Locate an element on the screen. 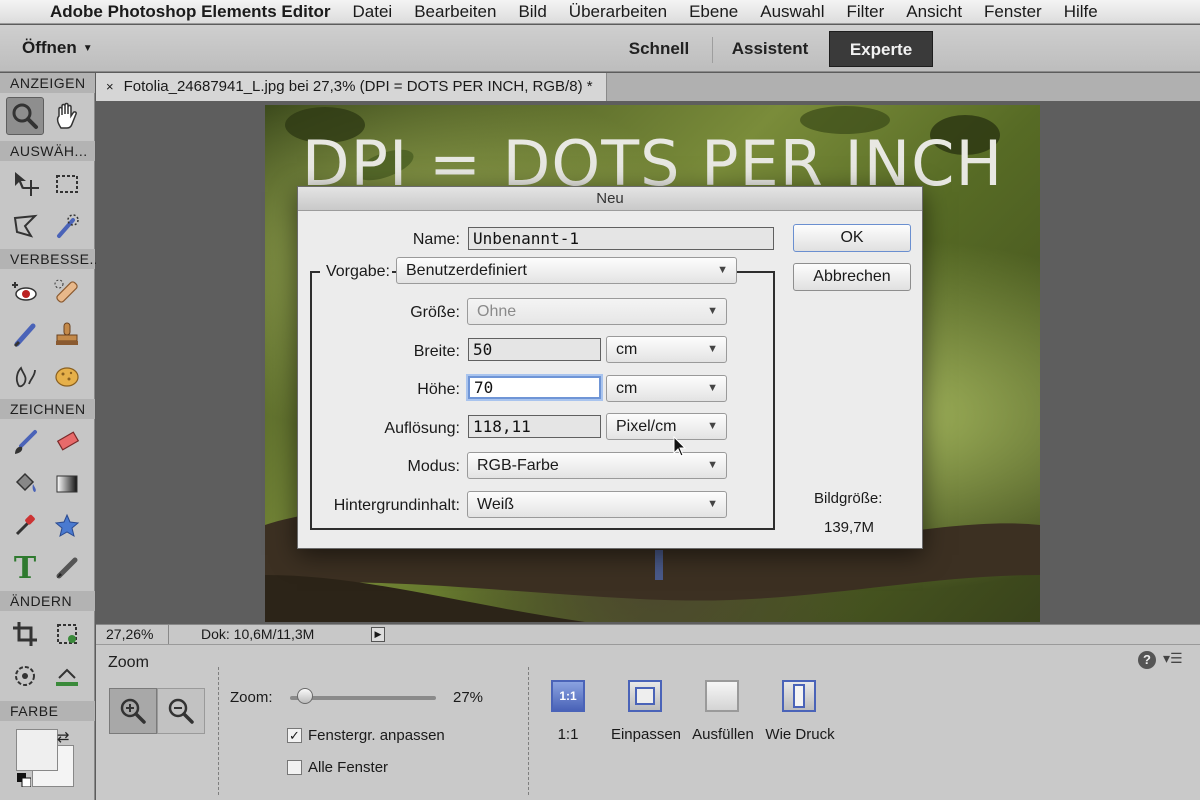  menu-auswahl: Auswahl is located at coordinates (792, 12).